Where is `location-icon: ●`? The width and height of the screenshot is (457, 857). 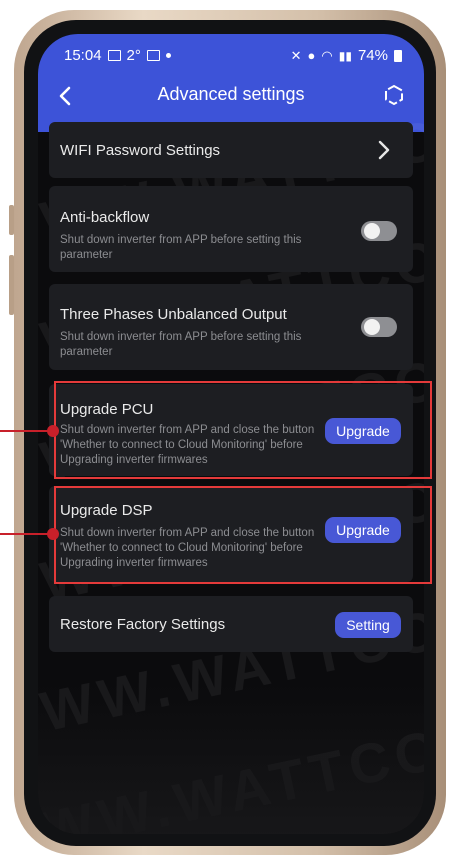 location-icon: ● is located at coordinates (311, 55).